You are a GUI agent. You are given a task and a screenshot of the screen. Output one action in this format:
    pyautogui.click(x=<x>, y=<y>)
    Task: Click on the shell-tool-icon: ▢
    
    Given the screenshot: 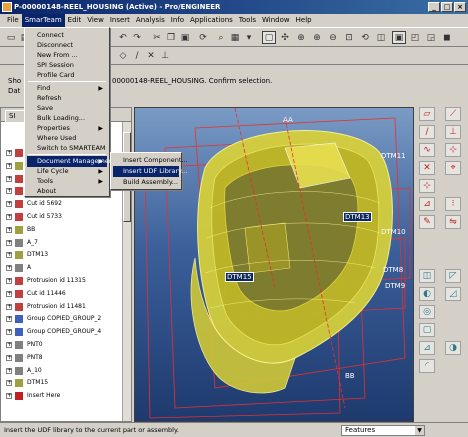 What is the action you would take?
    pyautogui.click(x=427, y=330)
    